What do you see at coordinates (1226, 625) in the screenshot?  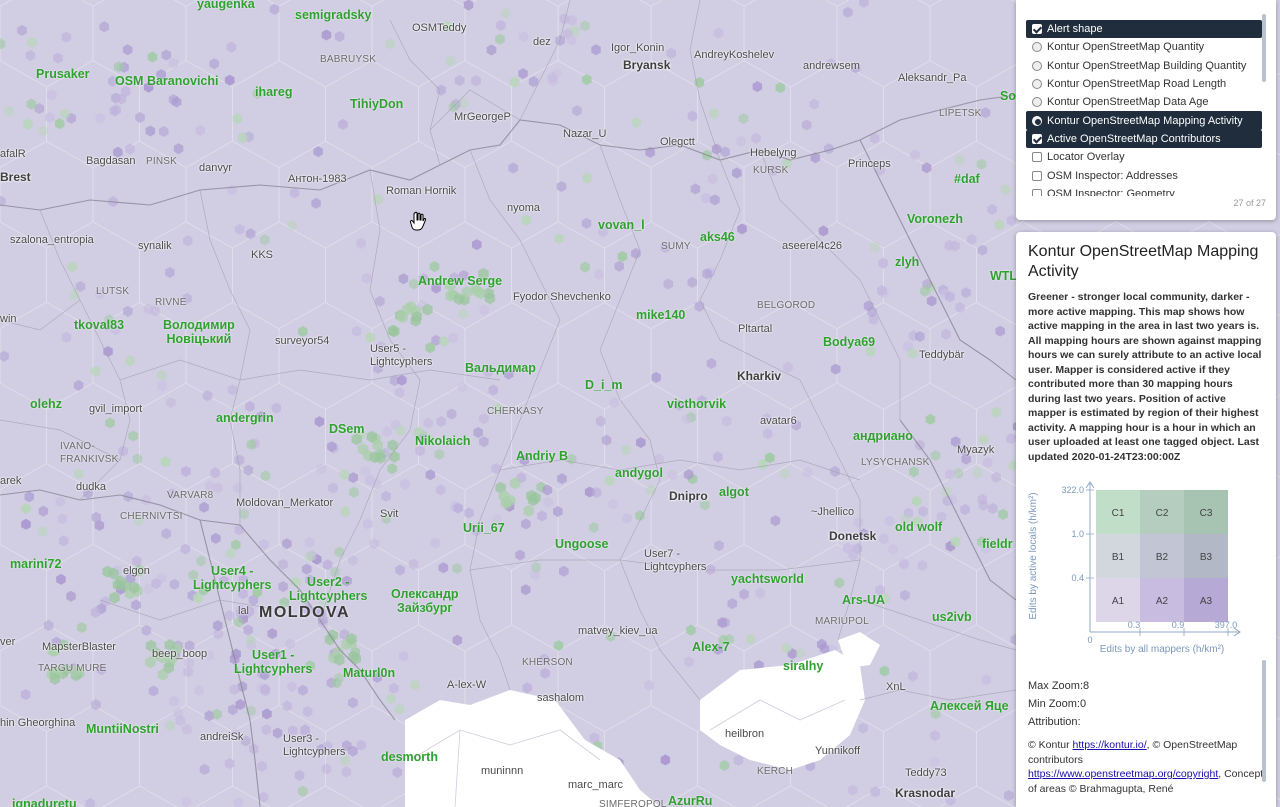 I see `bivariate-x-tick-3: 397.0` at bounding box center [1226, 625].